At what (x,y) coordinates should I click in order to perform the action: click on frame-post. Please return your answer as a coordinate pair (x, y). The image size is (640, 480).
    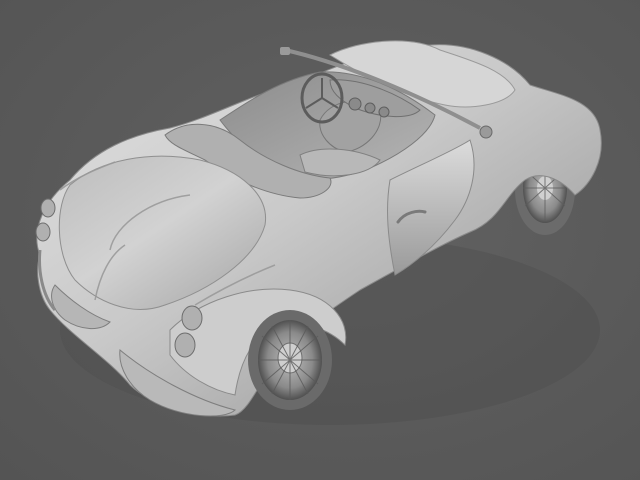
    Looking at the image, I should click on (285, 51).